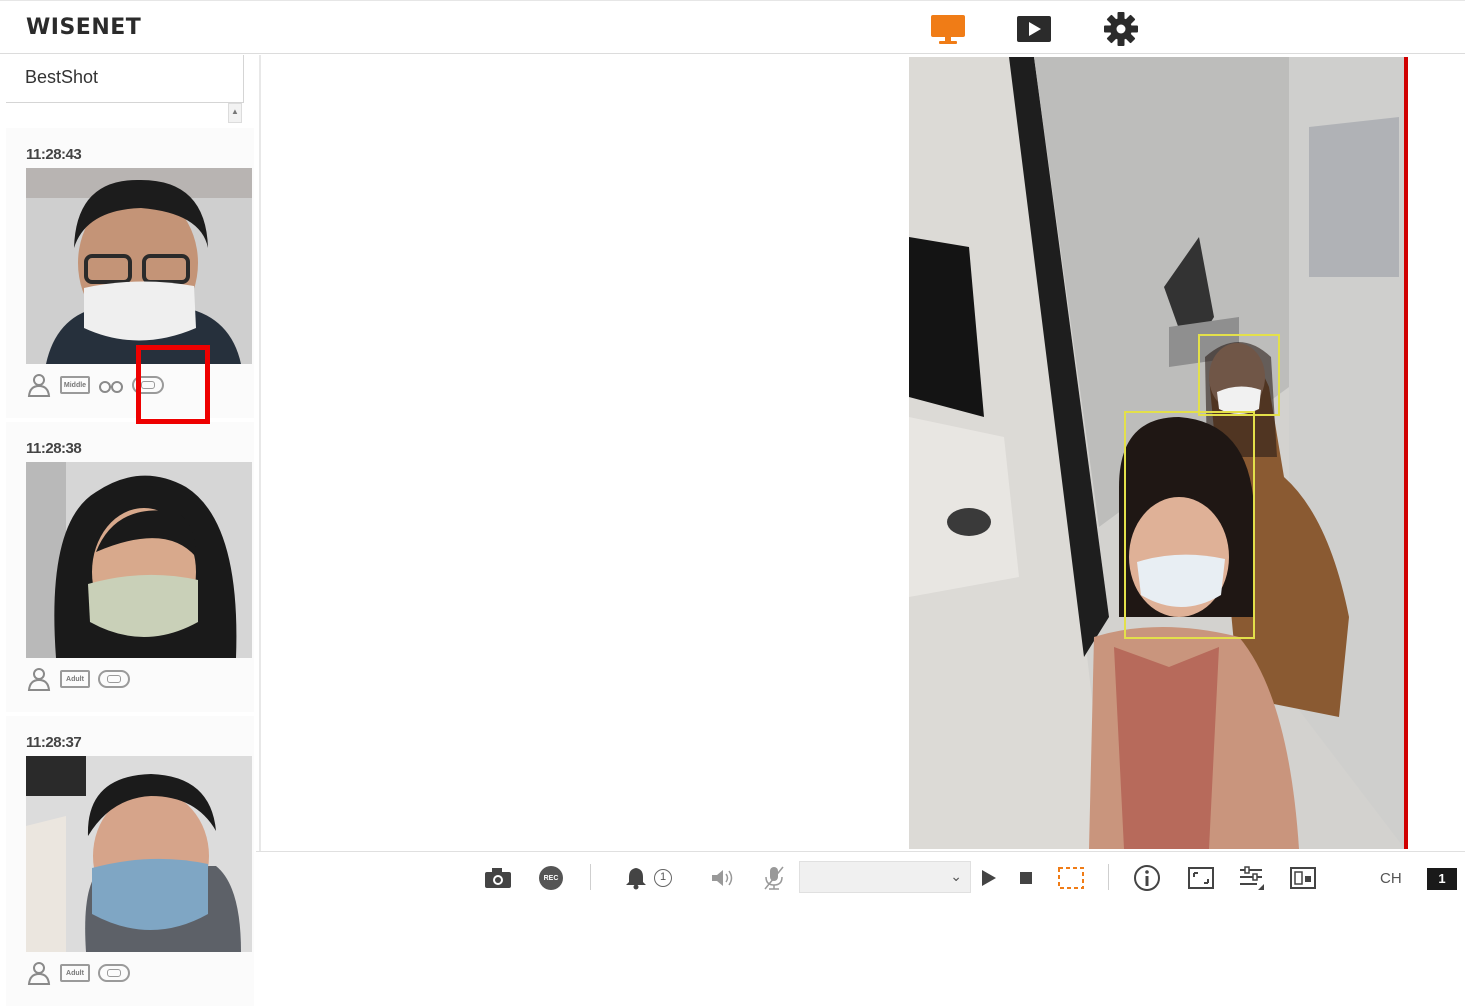 The image size is (1465, 1006). I want to click on sliders-icon, so click(1252, 878).